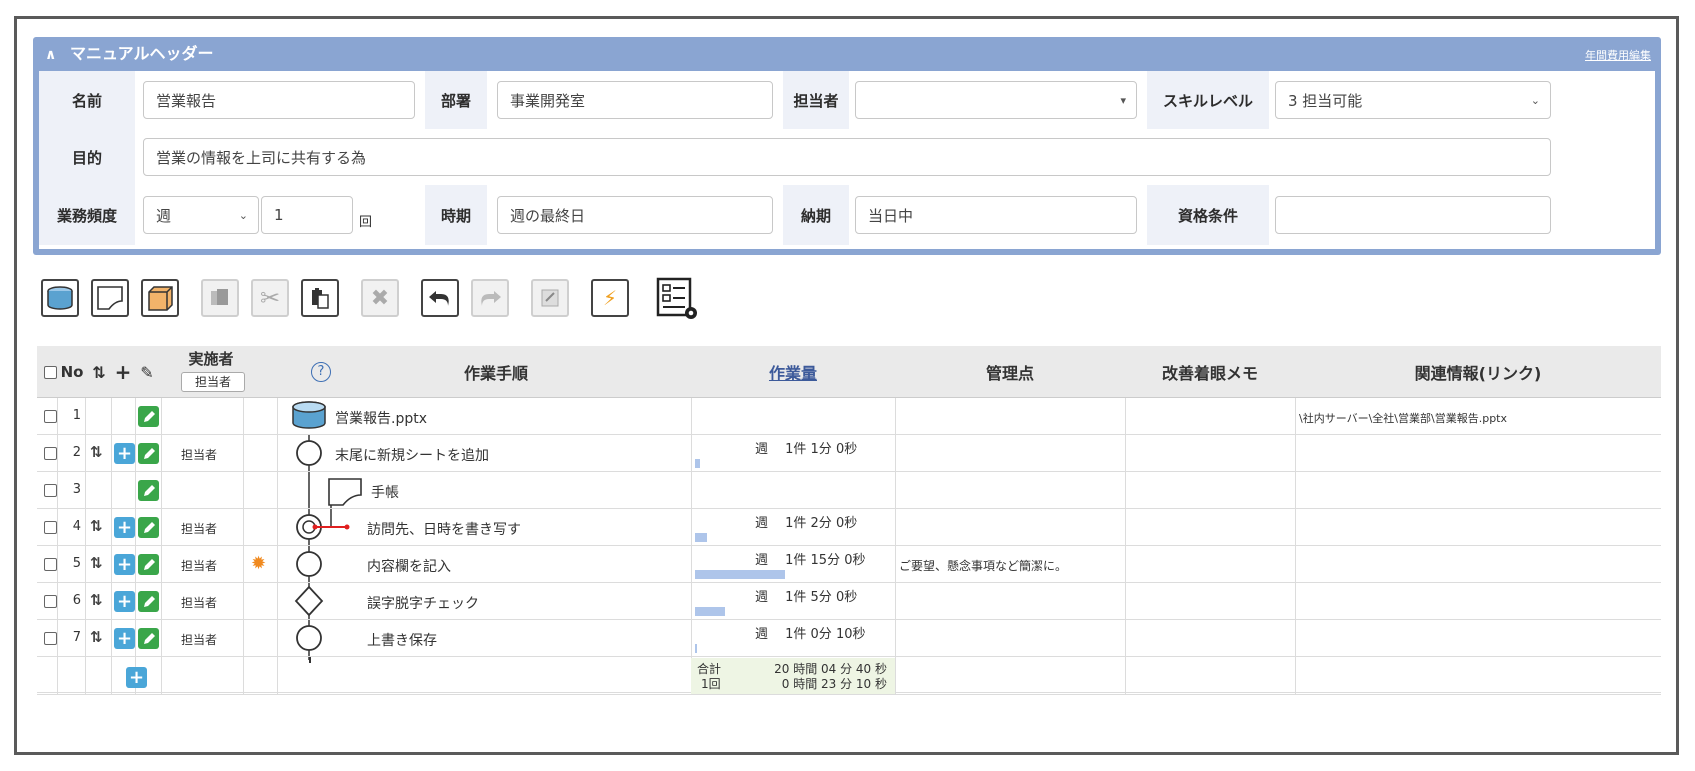 The width and height of the screenshot is (1695, 771). I want to click on owner-select: ▾, so click(996, 100).